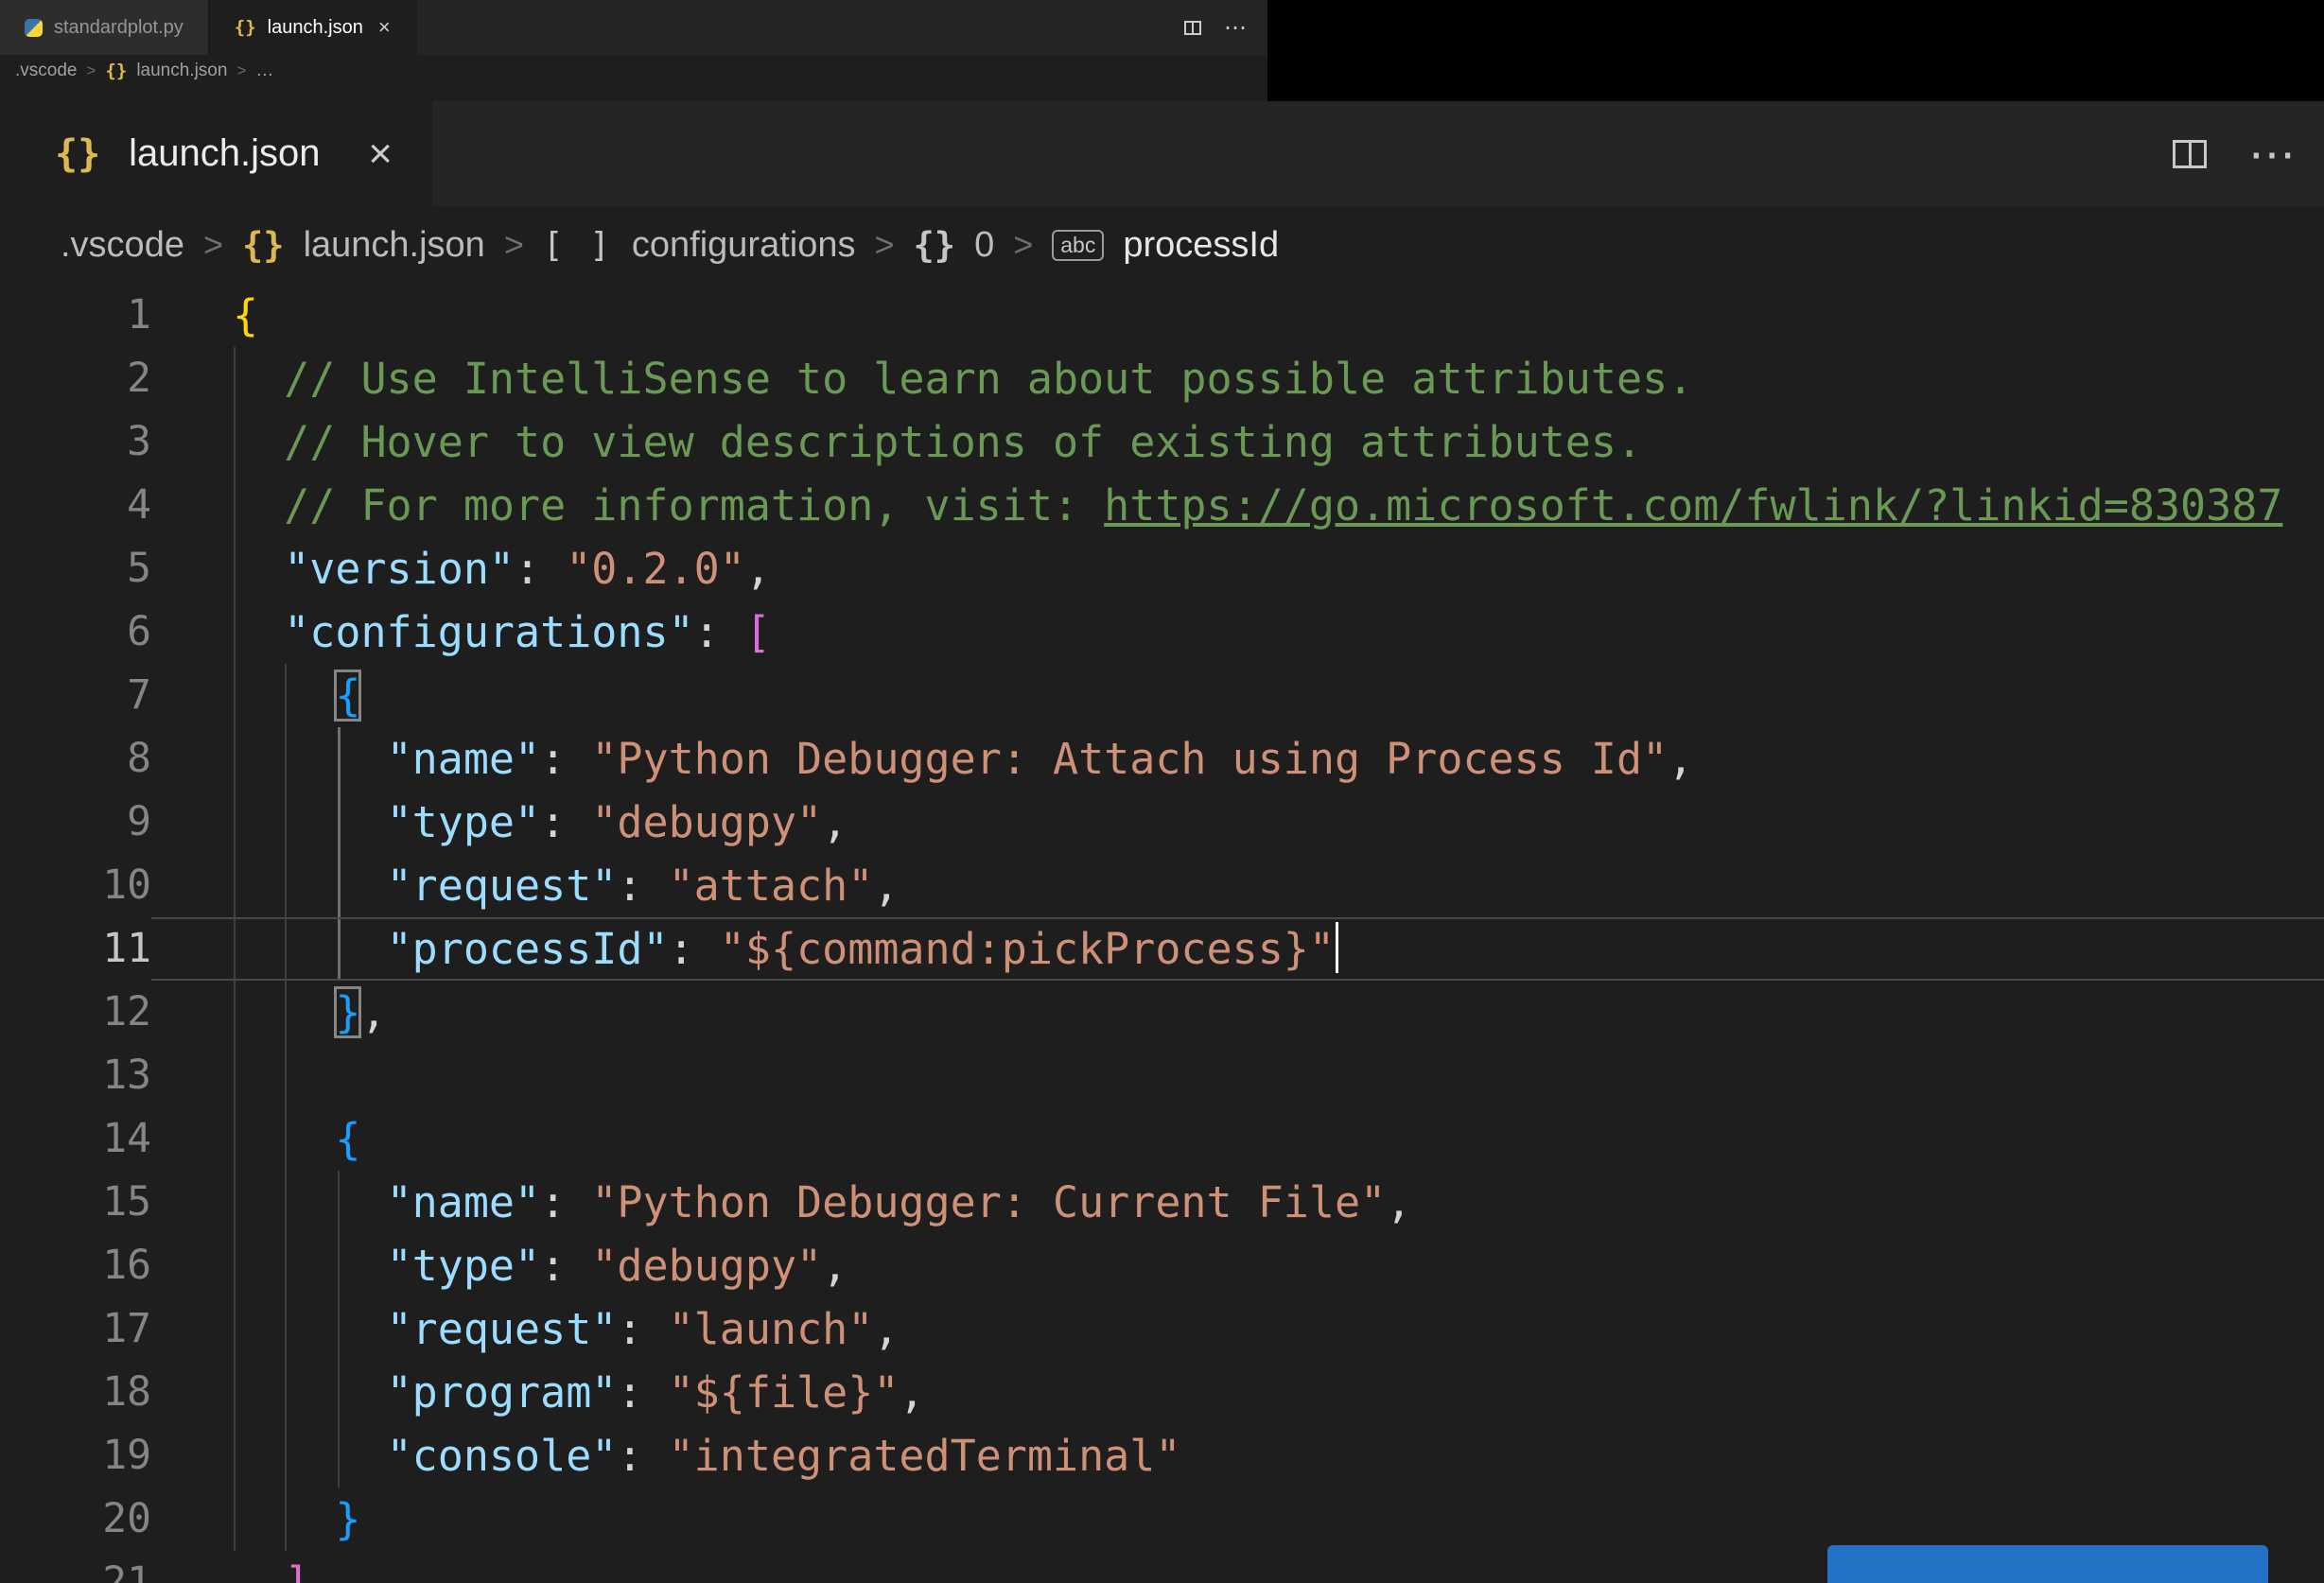  What do you see at coordinates (1162, 695) in the screenshot?
I see `code-line: 7 {` at bounding box center [1162, 695].